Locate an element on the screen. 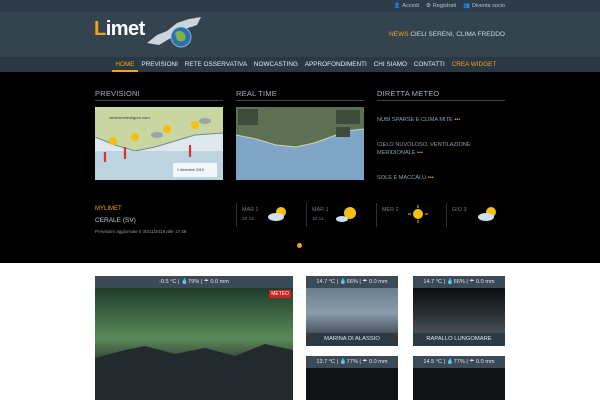  mountain-silhouette-icon is located at coordinates (194, 372).